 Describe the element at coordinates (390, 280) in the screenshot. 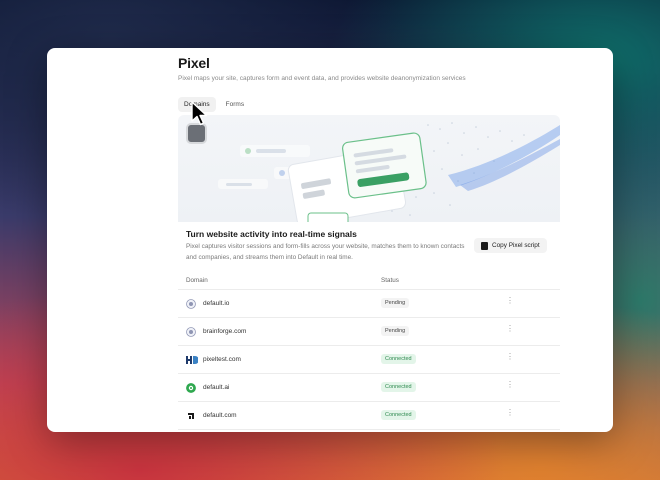

I see `header-status: Status` at that location.